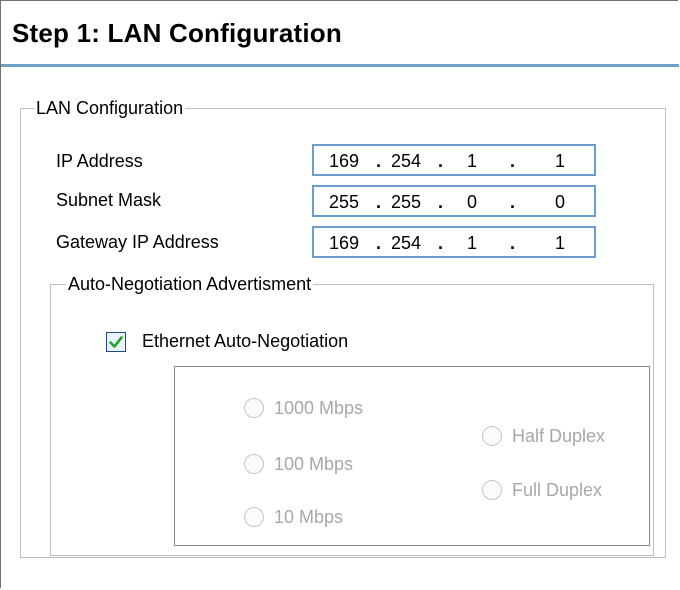 This screenshot has width=680, height=590. I want to click on speed-10-radio, so click(254, 517).